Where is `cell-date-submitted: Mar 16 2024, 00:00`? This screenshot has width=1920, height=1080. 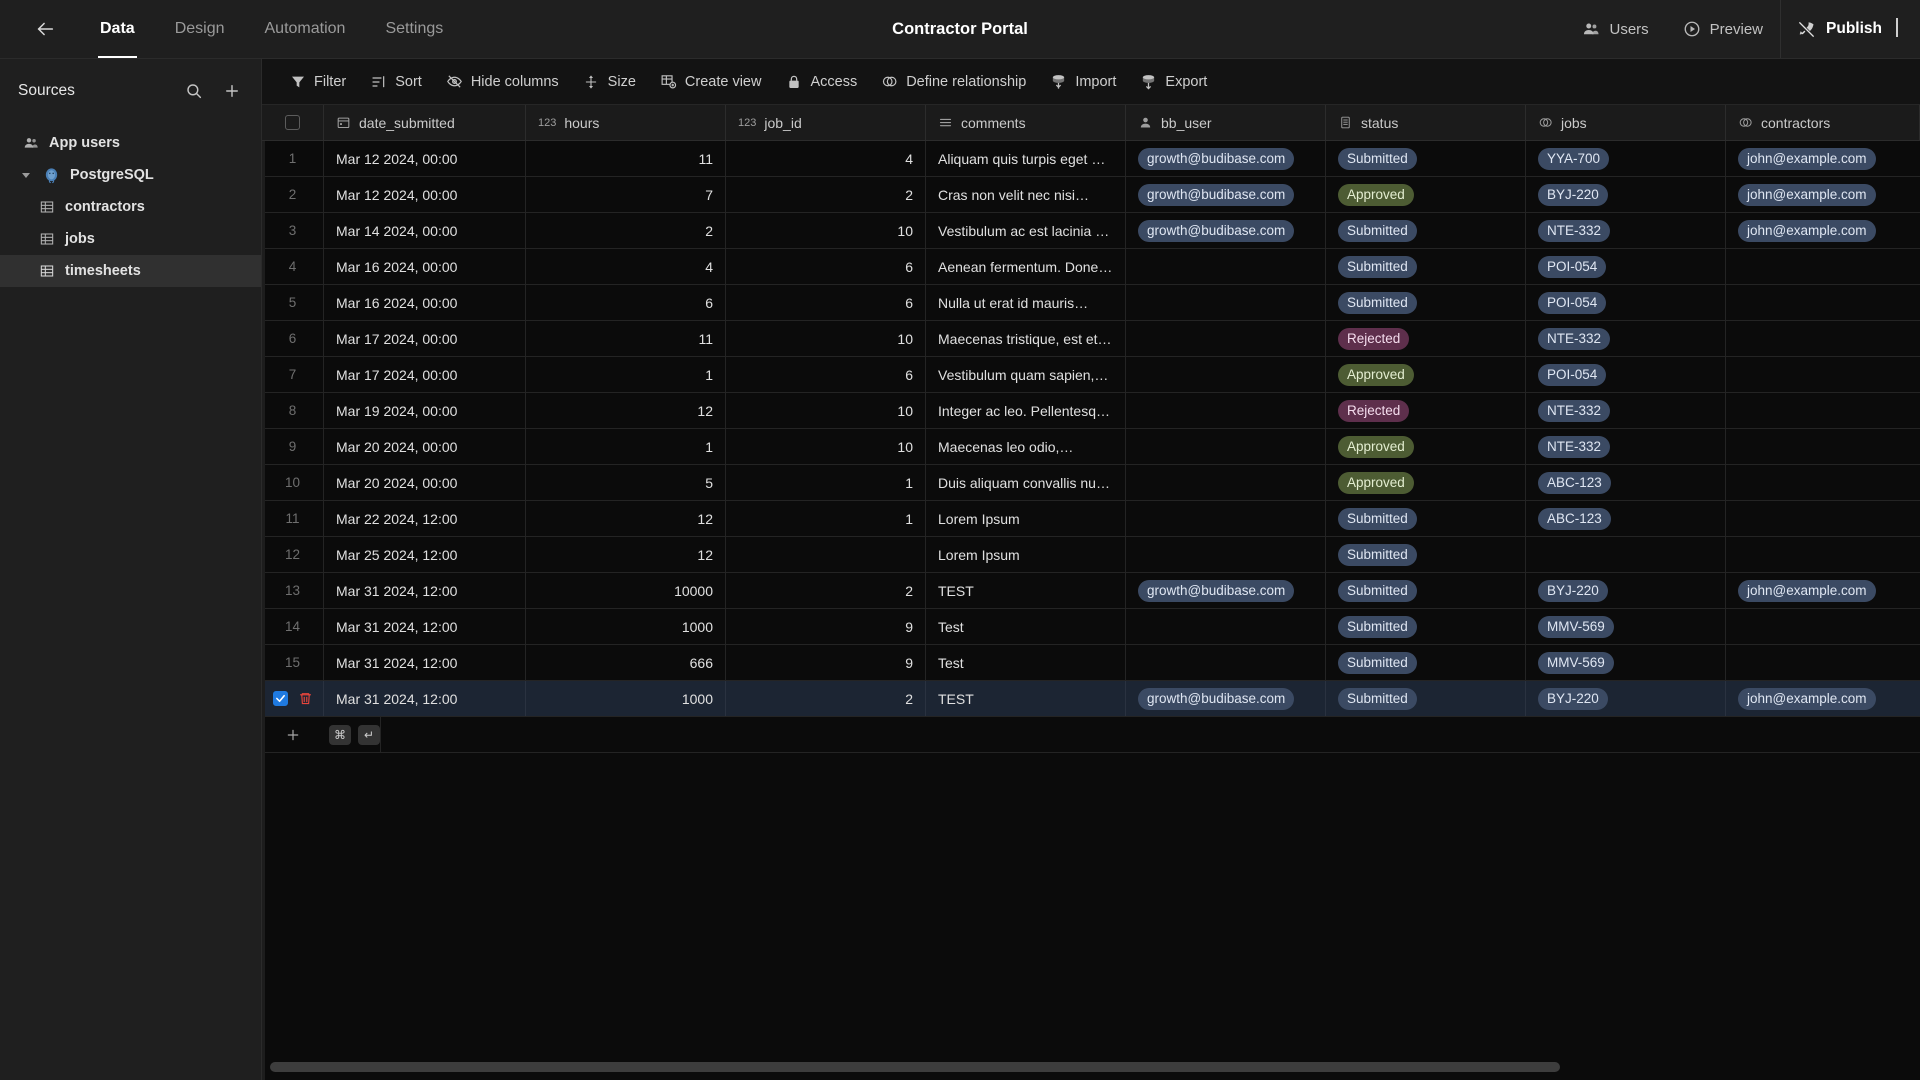 cell-date-submitted: Mar 16 2024, 00:00 is located at coordinates (425, 266).